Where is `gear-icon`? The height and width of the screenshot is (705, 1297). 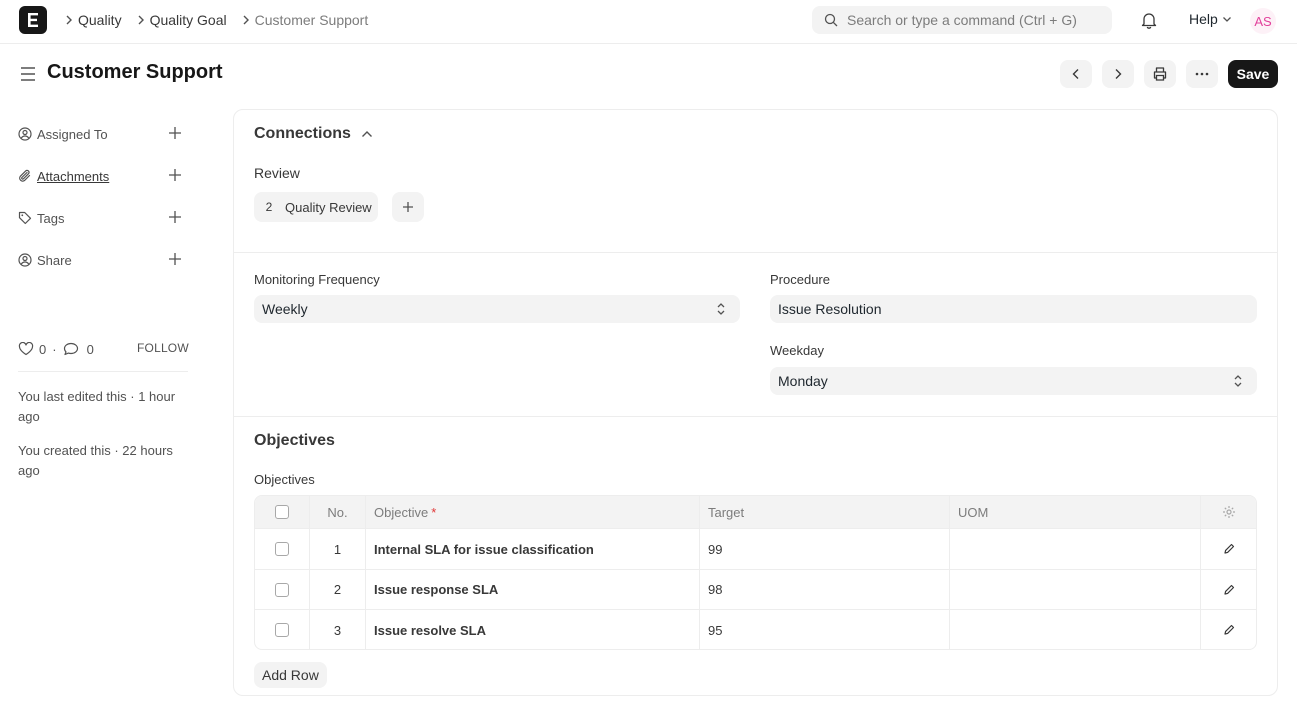
gear-icon is located at coordinates (1229, 512).